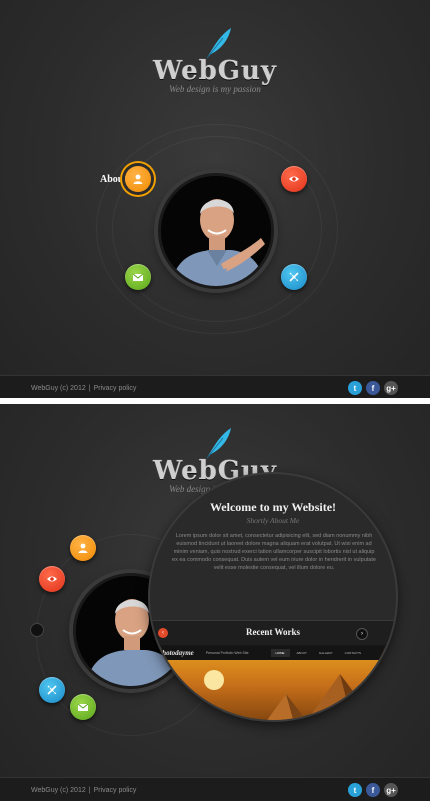 Image resolution: width=430 pixels, height=801 pixels. I want to click on welcome-subtitle: Shortly About Me, so click(273, 520).